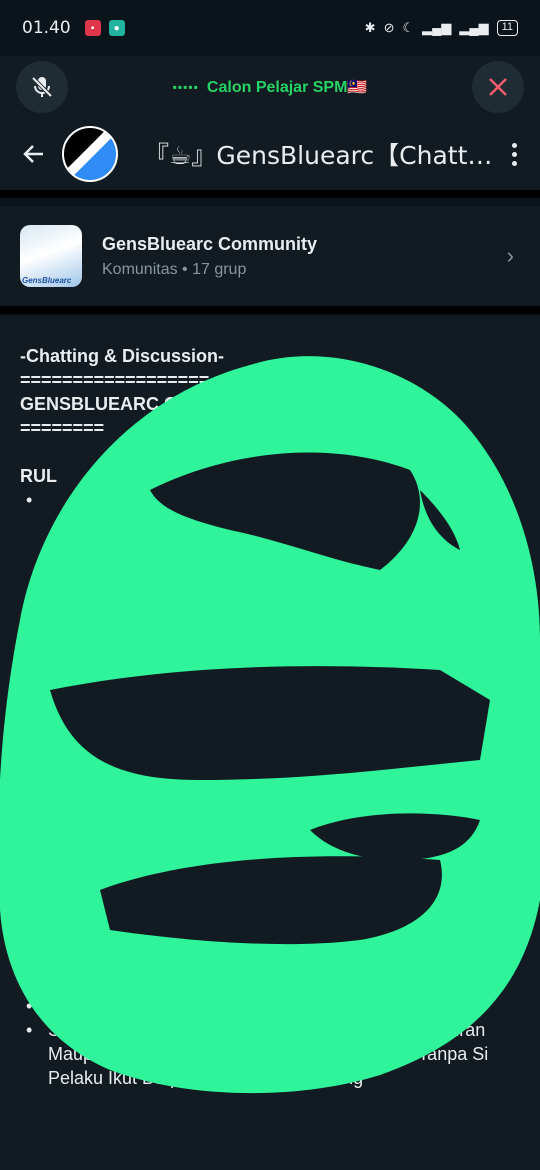 This screenshot has height=1170, width=540. Describe the element at coordinates (437, 27) in the screenshot. I see `signal-icon: ▂▄▆` at that location.